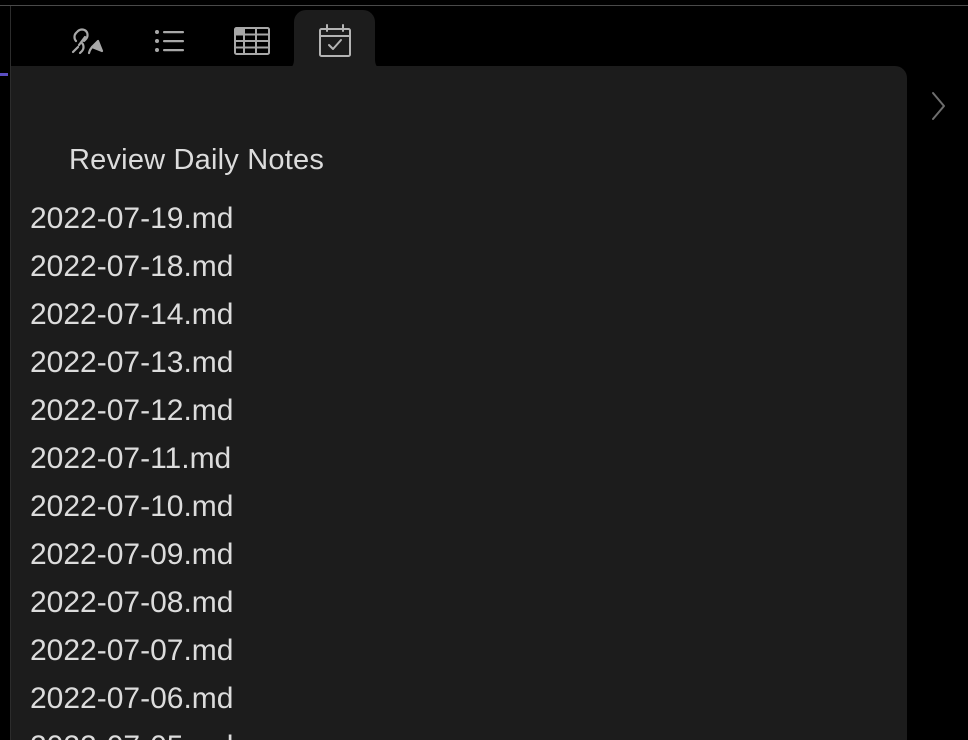 Image resolution: width=968 pixels, height=740 pixels. Describe the element at coordinates (197, 160) in the screenshot. I see `panel-title: Review Daily Notes` at that location.